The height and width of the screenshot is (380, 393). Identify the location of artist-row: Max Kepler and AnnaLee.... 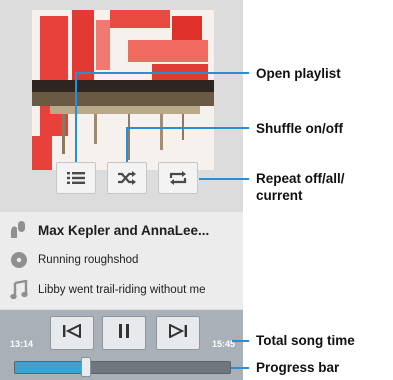
(121, 230).